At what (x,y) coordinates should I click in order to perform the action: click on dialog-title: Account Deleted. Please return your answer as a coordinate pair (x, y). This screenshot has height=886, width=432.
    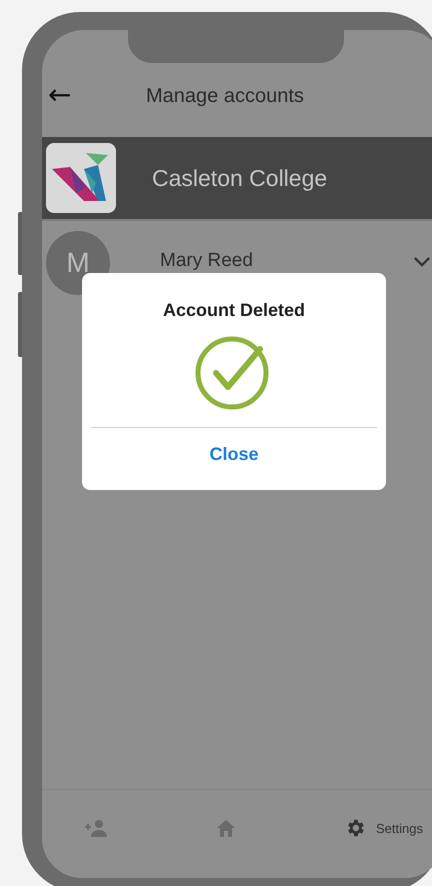
    Looking at the image, I should click on (234, 310).